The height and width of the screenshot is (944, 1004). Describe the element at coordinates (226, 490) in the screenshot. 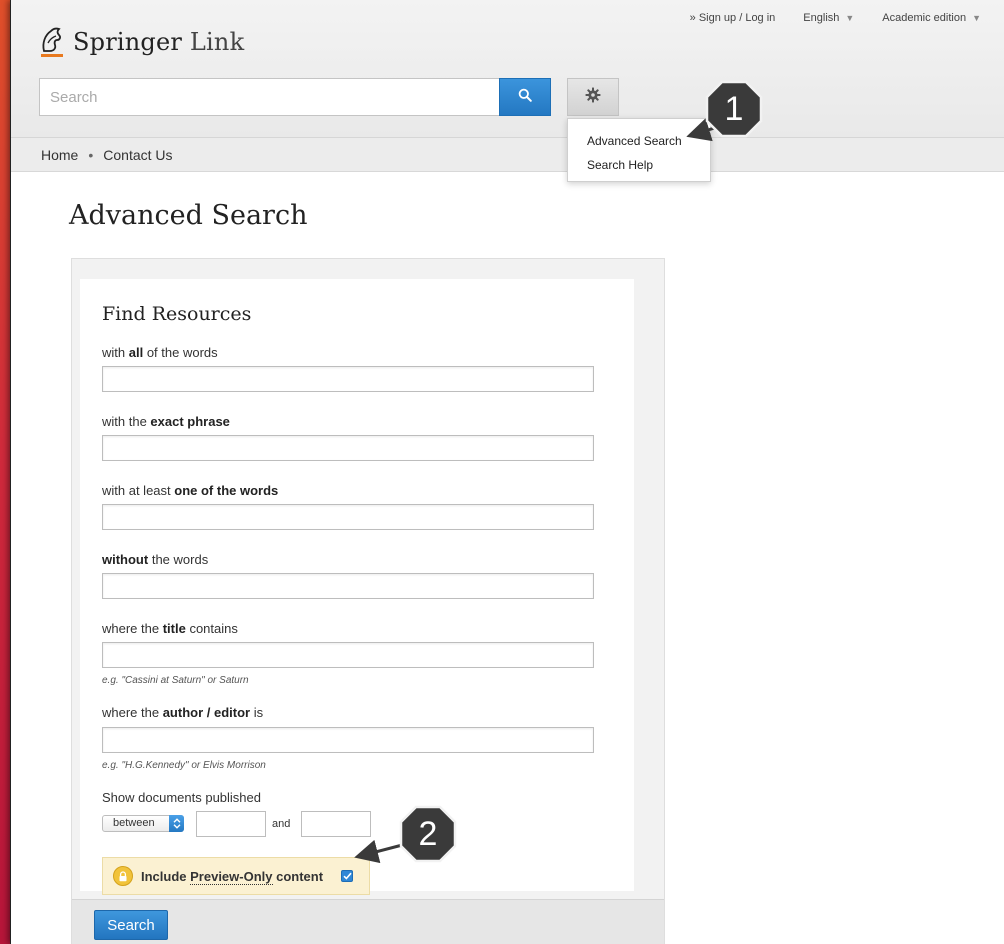

I see `label-emphasis: one of the words` at that location.